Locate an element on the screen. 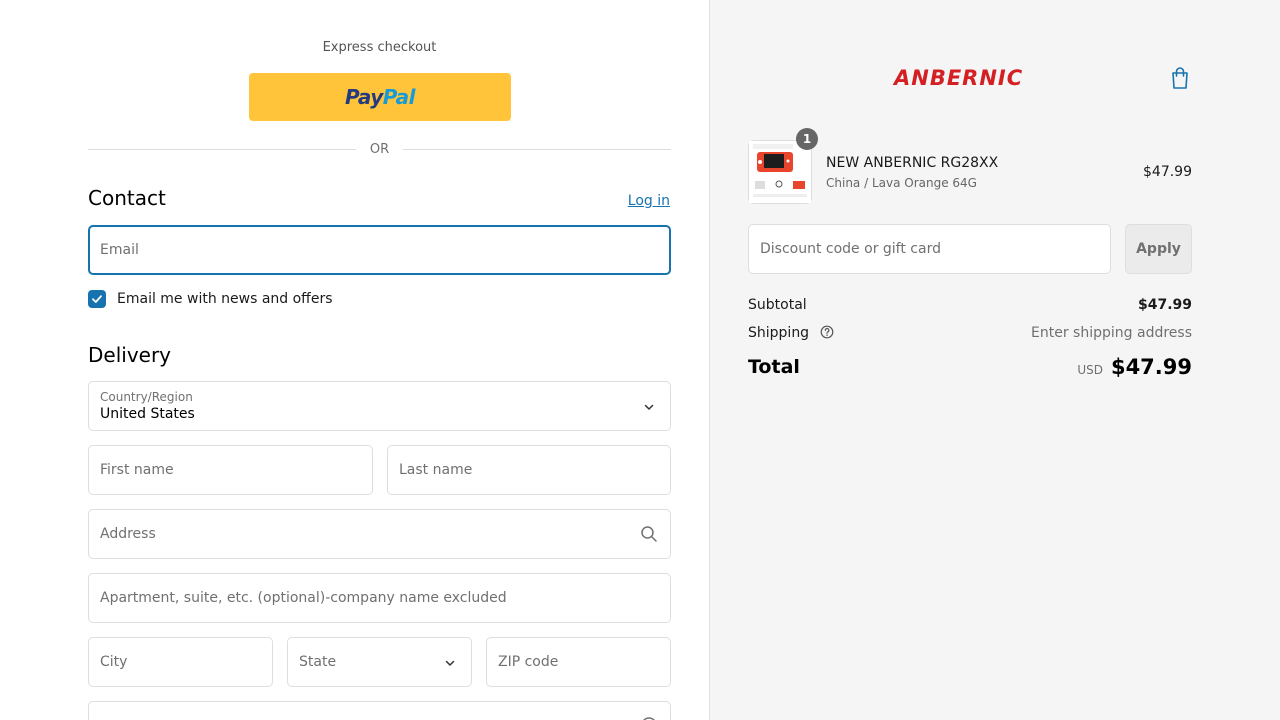 The image size is (1280, 720). or-divider: OR is located at coordinates (380, 149).